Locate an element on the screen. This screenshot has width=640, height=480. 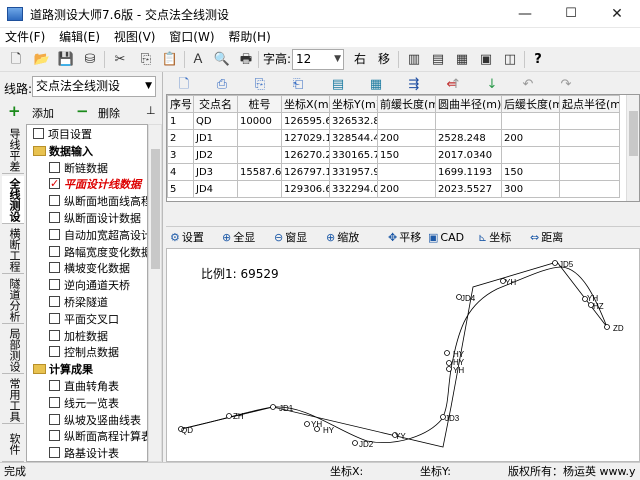
layout-grid-icon: ▦ is located at coordinates (462, 59).